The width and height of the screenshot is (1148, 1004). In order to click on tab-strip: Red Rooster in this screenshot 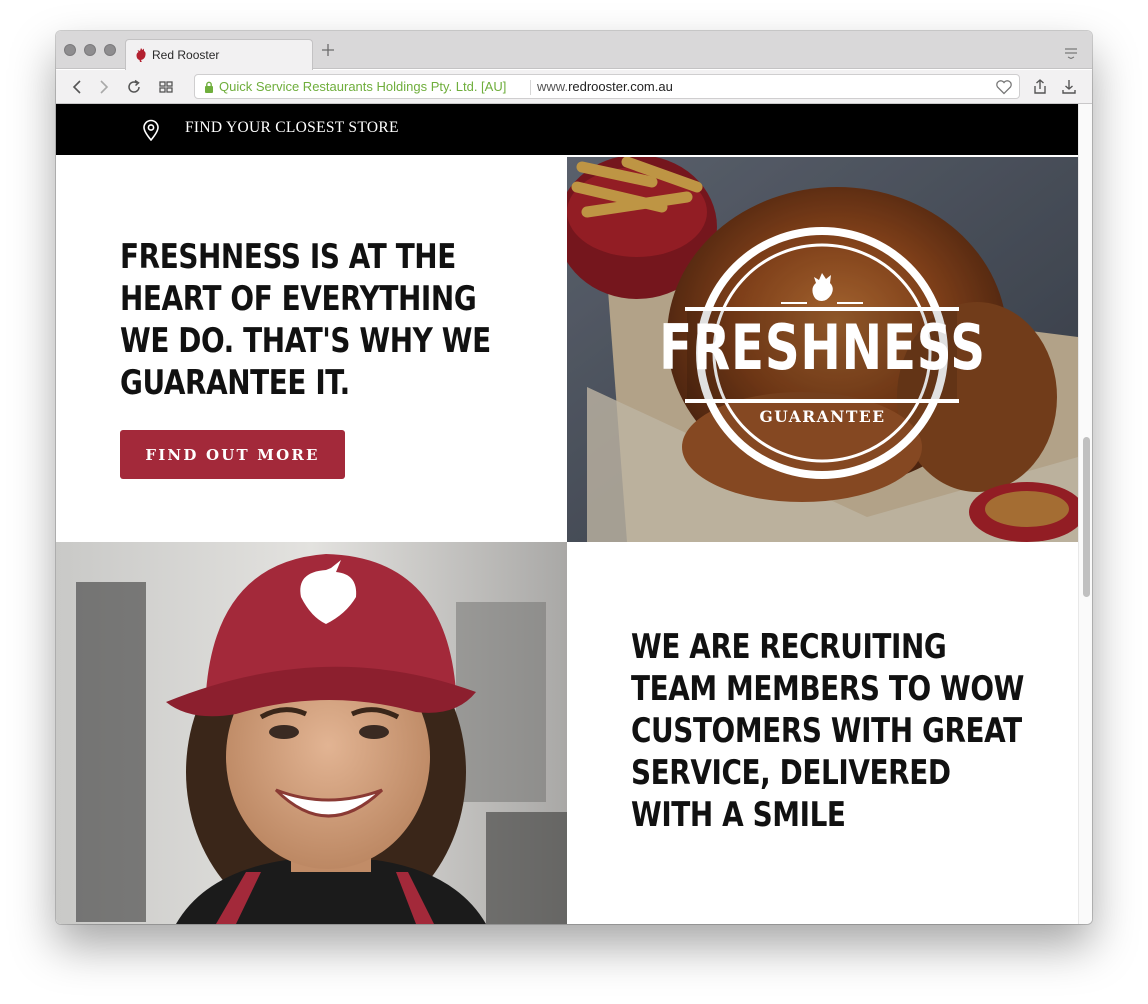, I will do `click(574, 50)`.